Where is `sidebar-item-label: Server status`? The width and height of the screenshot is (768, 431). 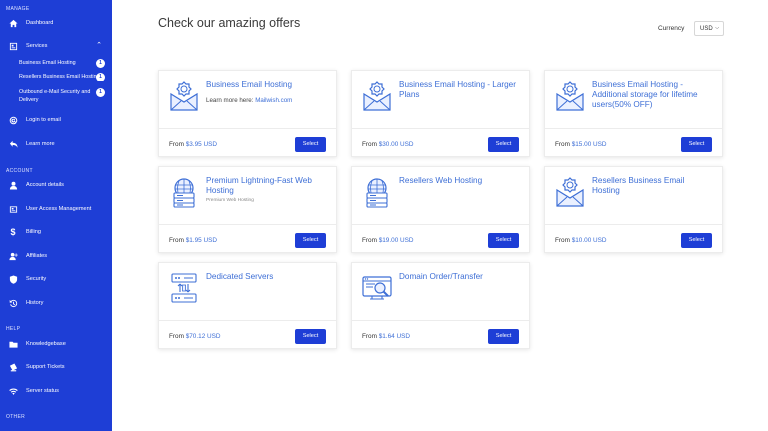
sidebar-item-label: Server status is located at coordinates (42, 391).